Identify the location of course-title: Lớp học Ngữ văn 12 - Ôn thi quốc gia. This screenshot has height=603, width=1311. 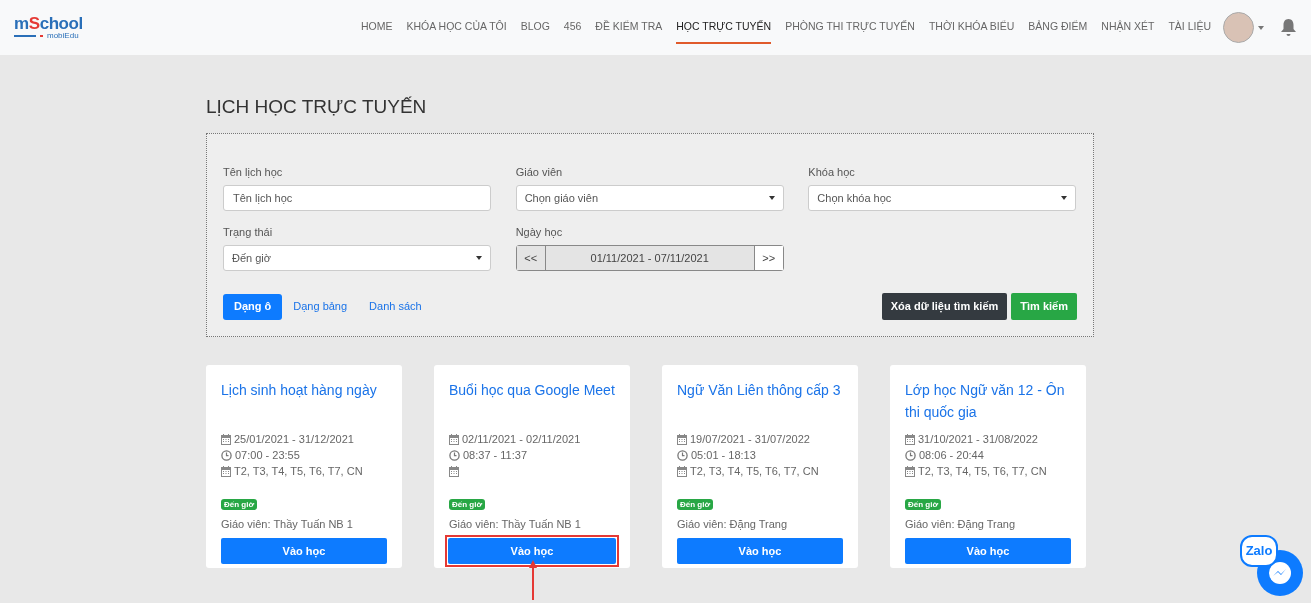
(988, 405).